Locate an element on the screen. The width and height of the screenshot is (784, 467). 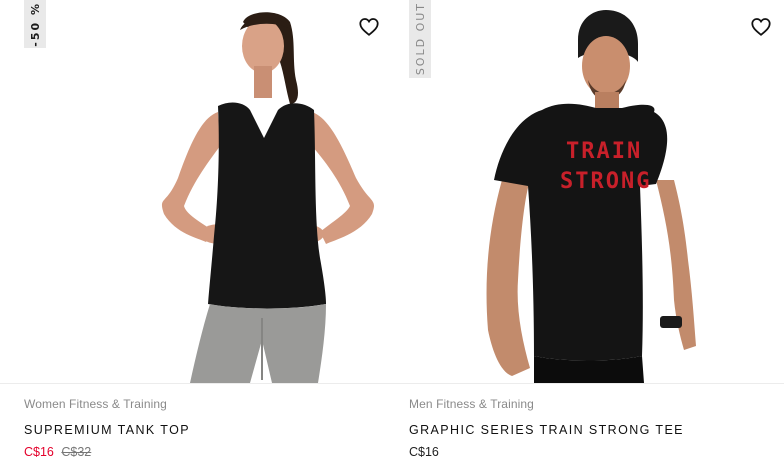
discount-badge: -50 % is located at coordinates (35, 24).